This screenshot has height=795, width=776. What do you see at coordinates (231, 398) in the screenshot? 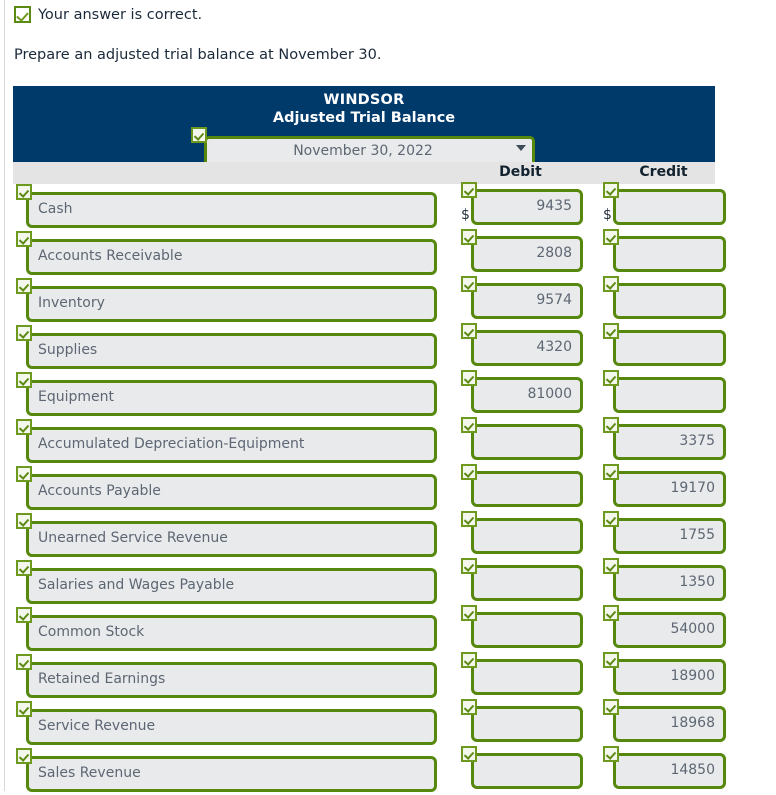
I see `account-name-input: Equipment` at bounding box center [231, 398].